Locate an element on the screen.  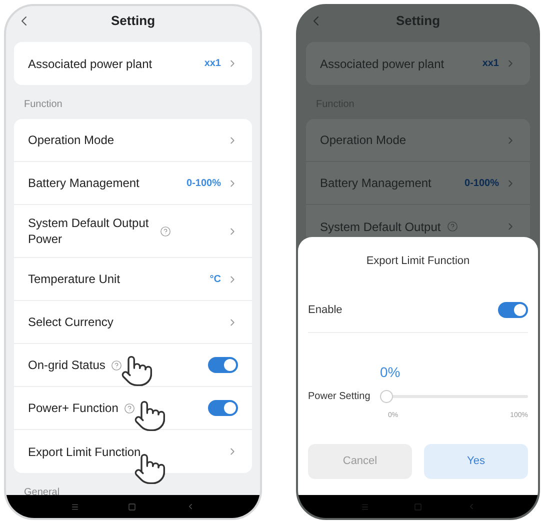
row-label: Select Currency is located at coordinates (71, 322).